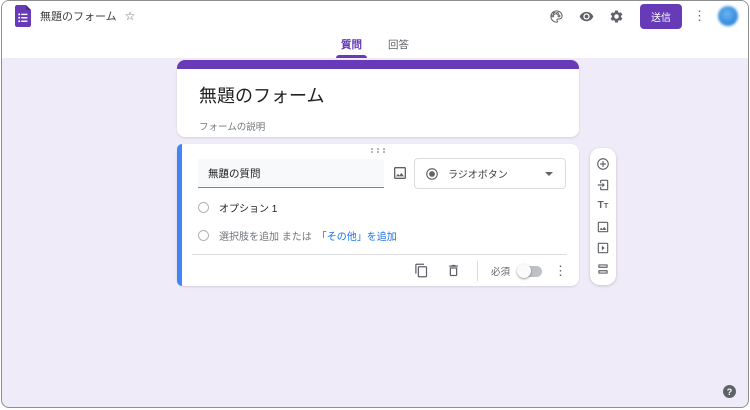 Image resolution: width=750 pixels, height=410 pixels. What do you see at coordinates (603, 206) in the screenshot?
I see `add-title-icon: TT` at bounding box center [603, 206].